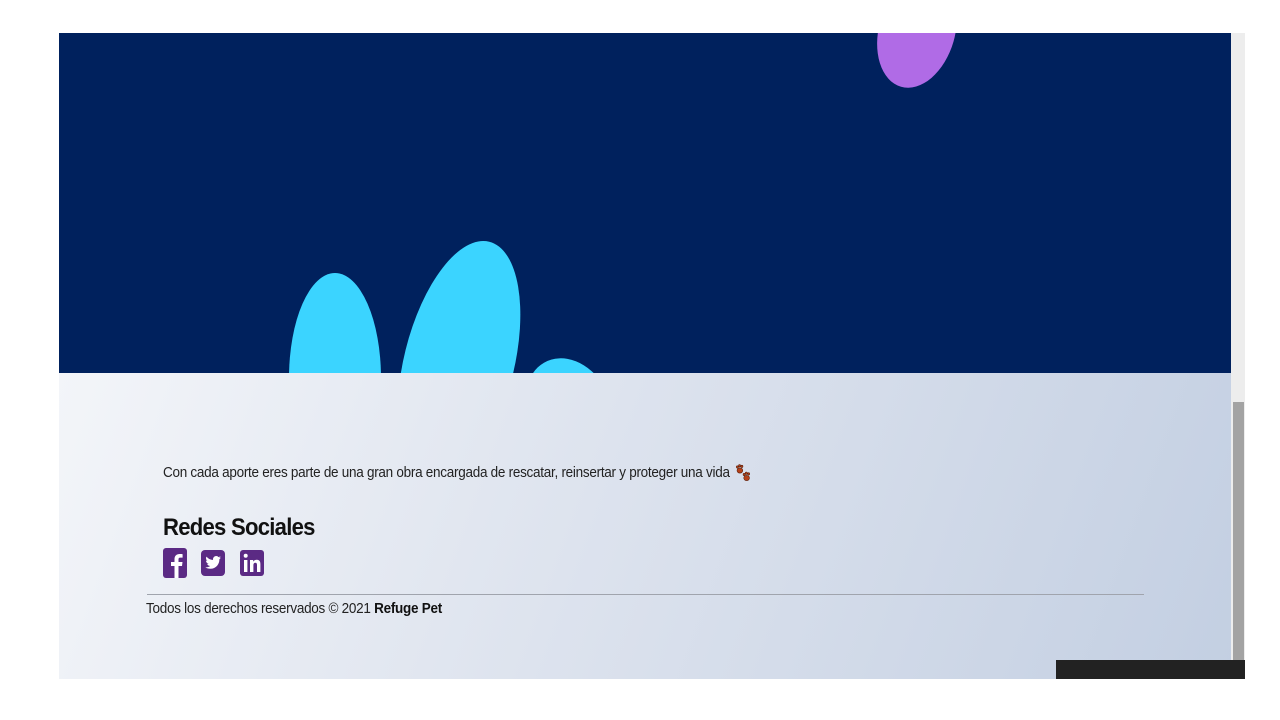 The width and height of the screenshot is (1280, 720). I want to click on facebook-icon, so click(175, 563).